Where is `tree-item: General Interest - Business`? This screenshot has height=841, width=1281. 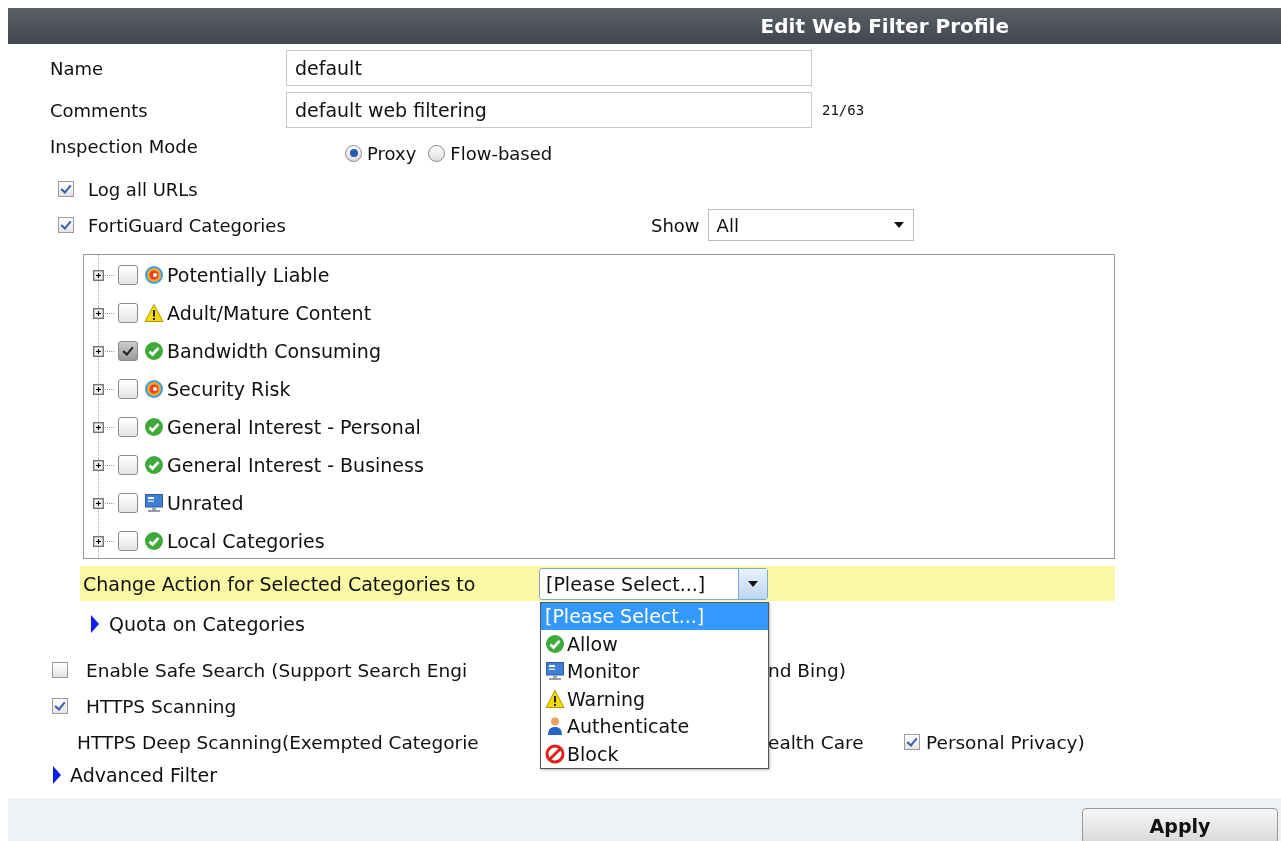 tree-item: General Interest - Business is located at coordinates (295, 465).